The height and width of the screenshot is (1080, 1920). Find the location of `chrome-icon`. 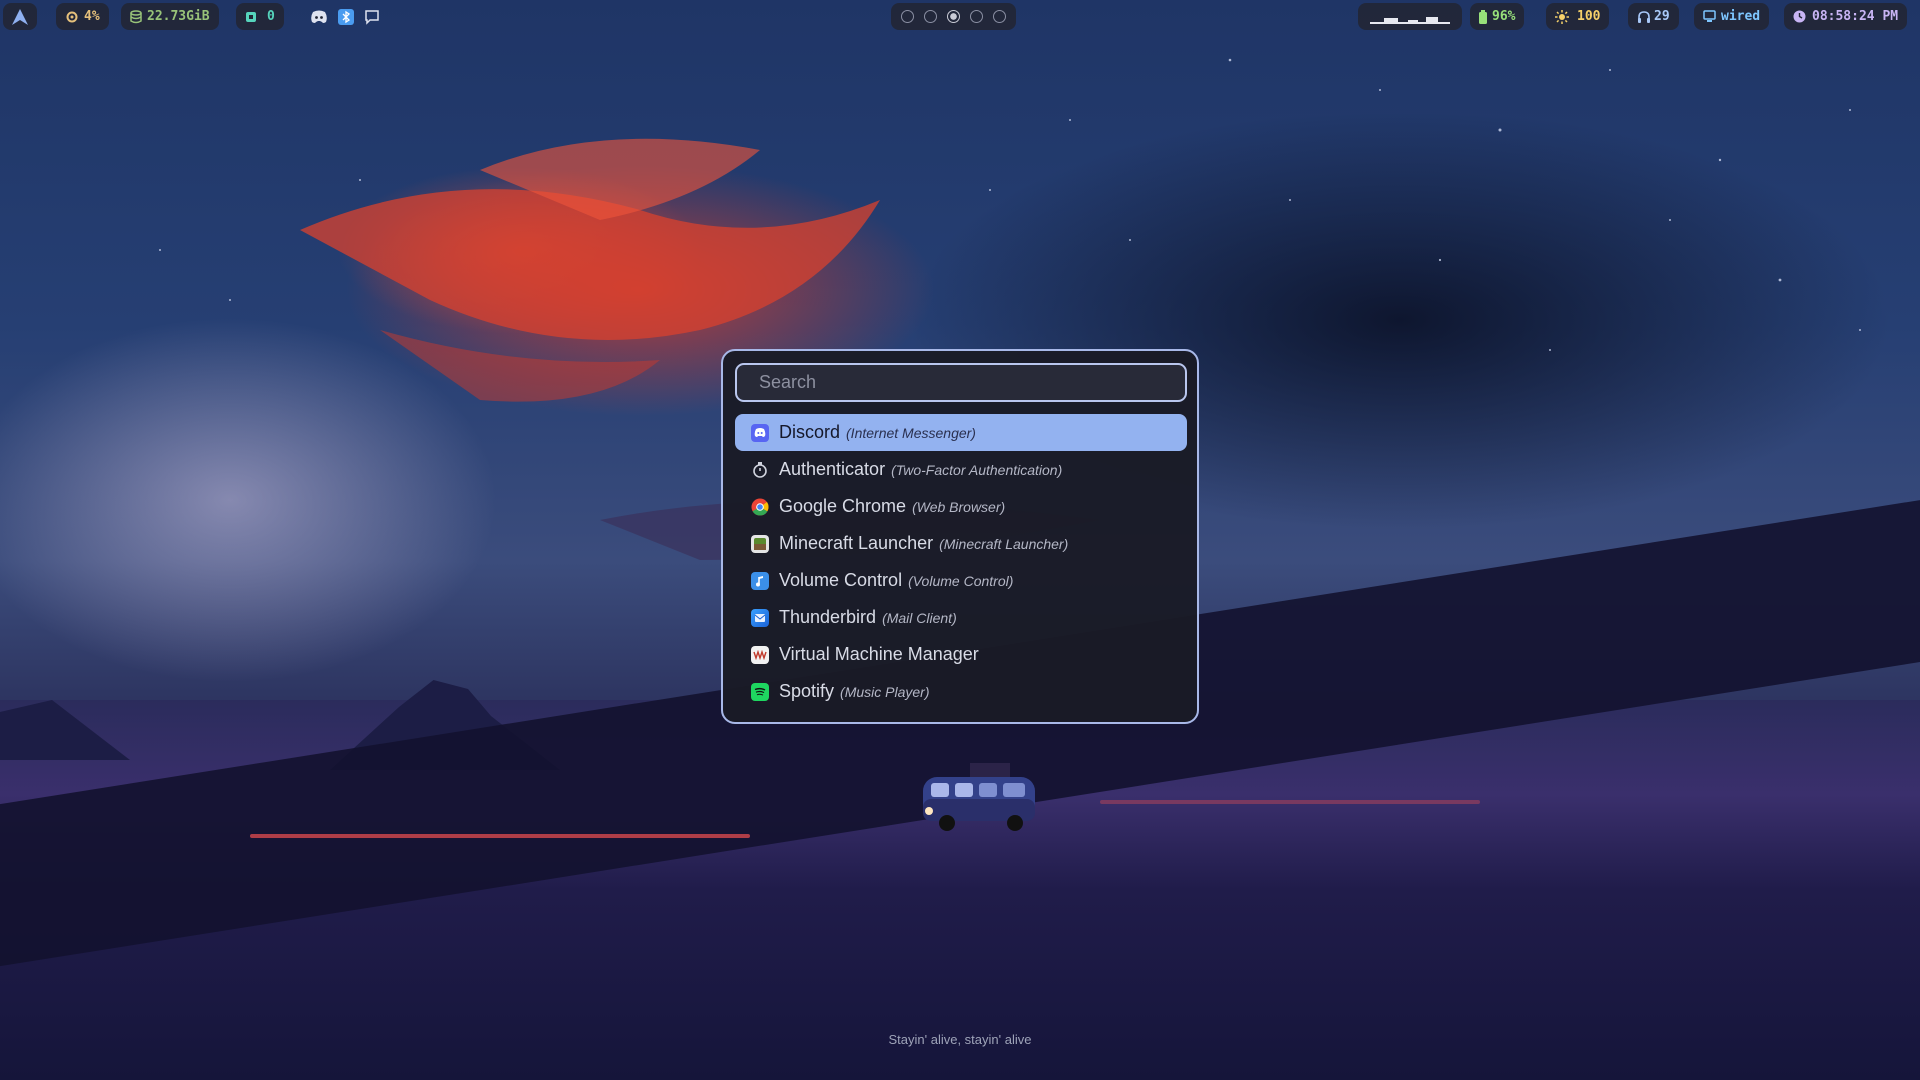

chrome-icon is located at coordinates (760, 507).